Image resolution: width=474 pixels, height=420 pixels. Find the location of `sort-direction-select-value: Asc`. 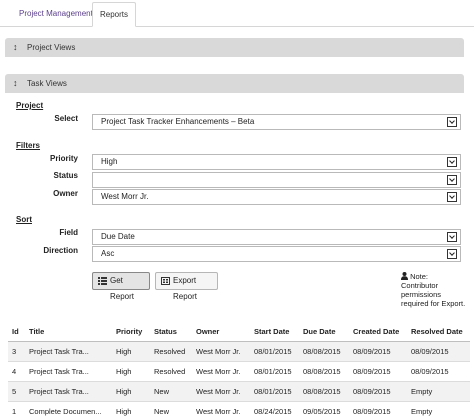

sort-direction-select-value: Asc is located at coordinates (108, 253).